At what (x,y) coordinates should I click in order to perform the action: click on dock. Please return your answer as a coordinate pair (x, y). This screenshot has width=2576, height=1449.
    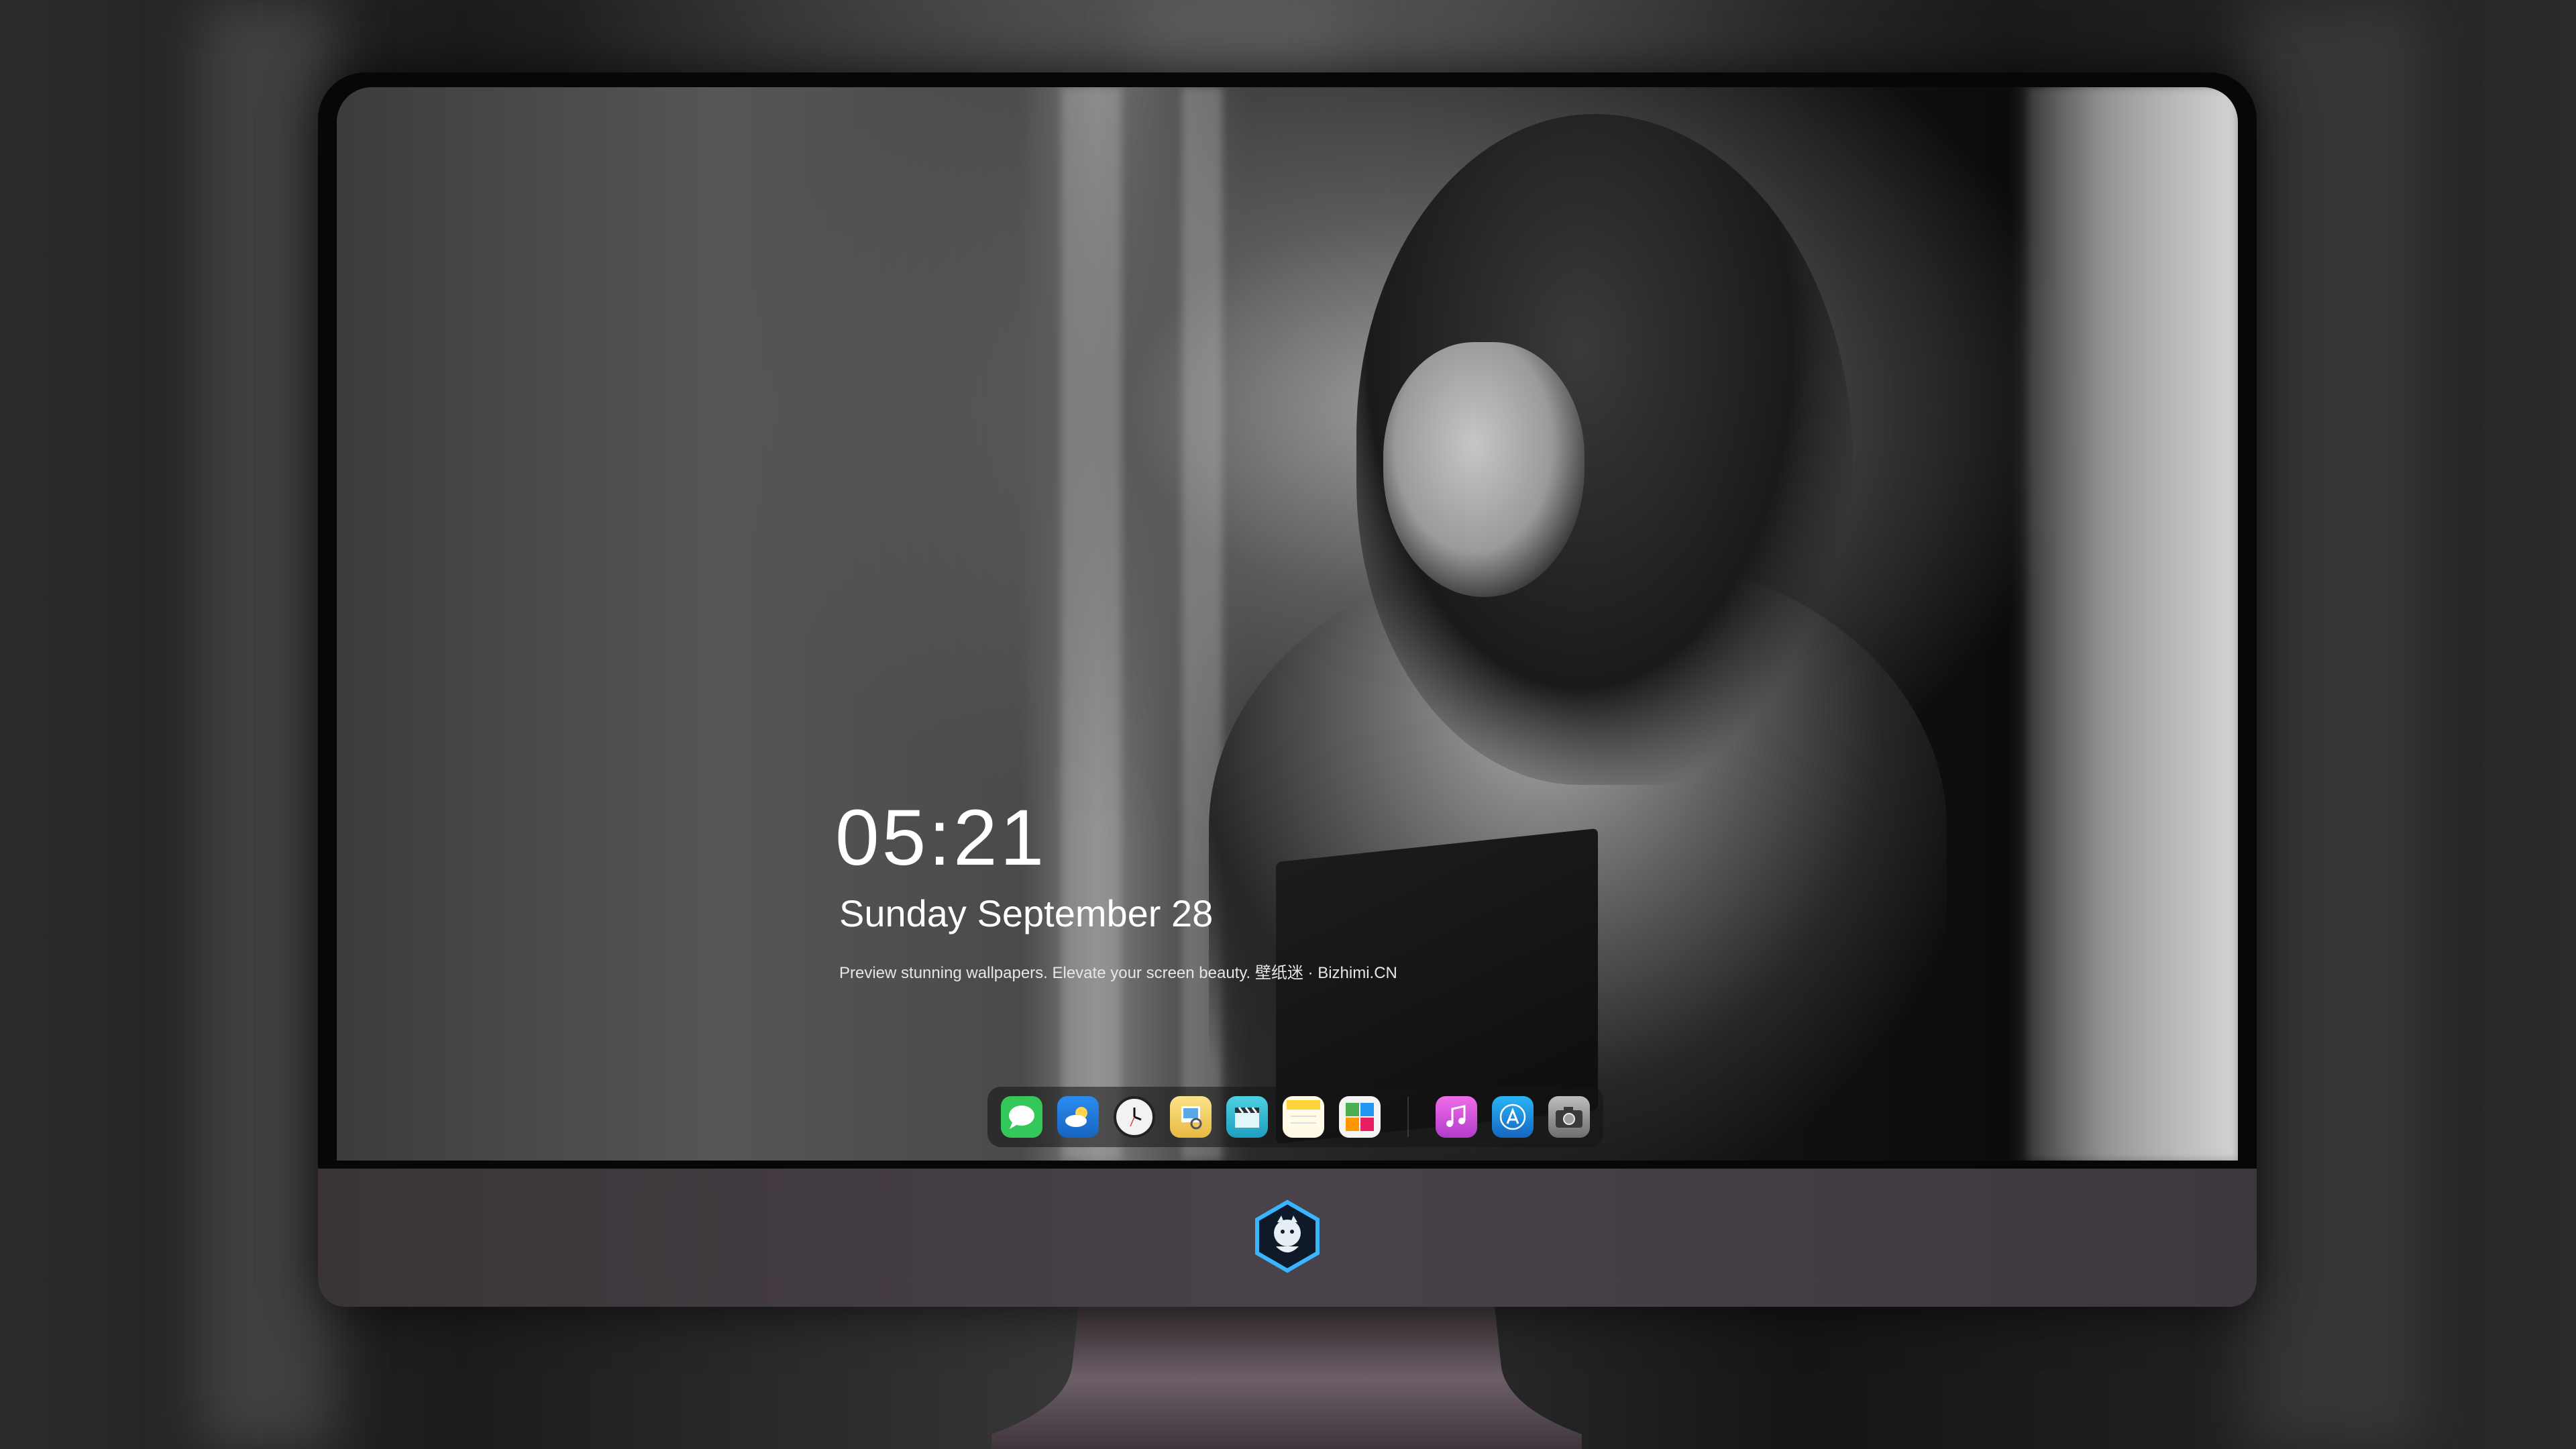
    Looking at the image, I should click on (1295, 1117).